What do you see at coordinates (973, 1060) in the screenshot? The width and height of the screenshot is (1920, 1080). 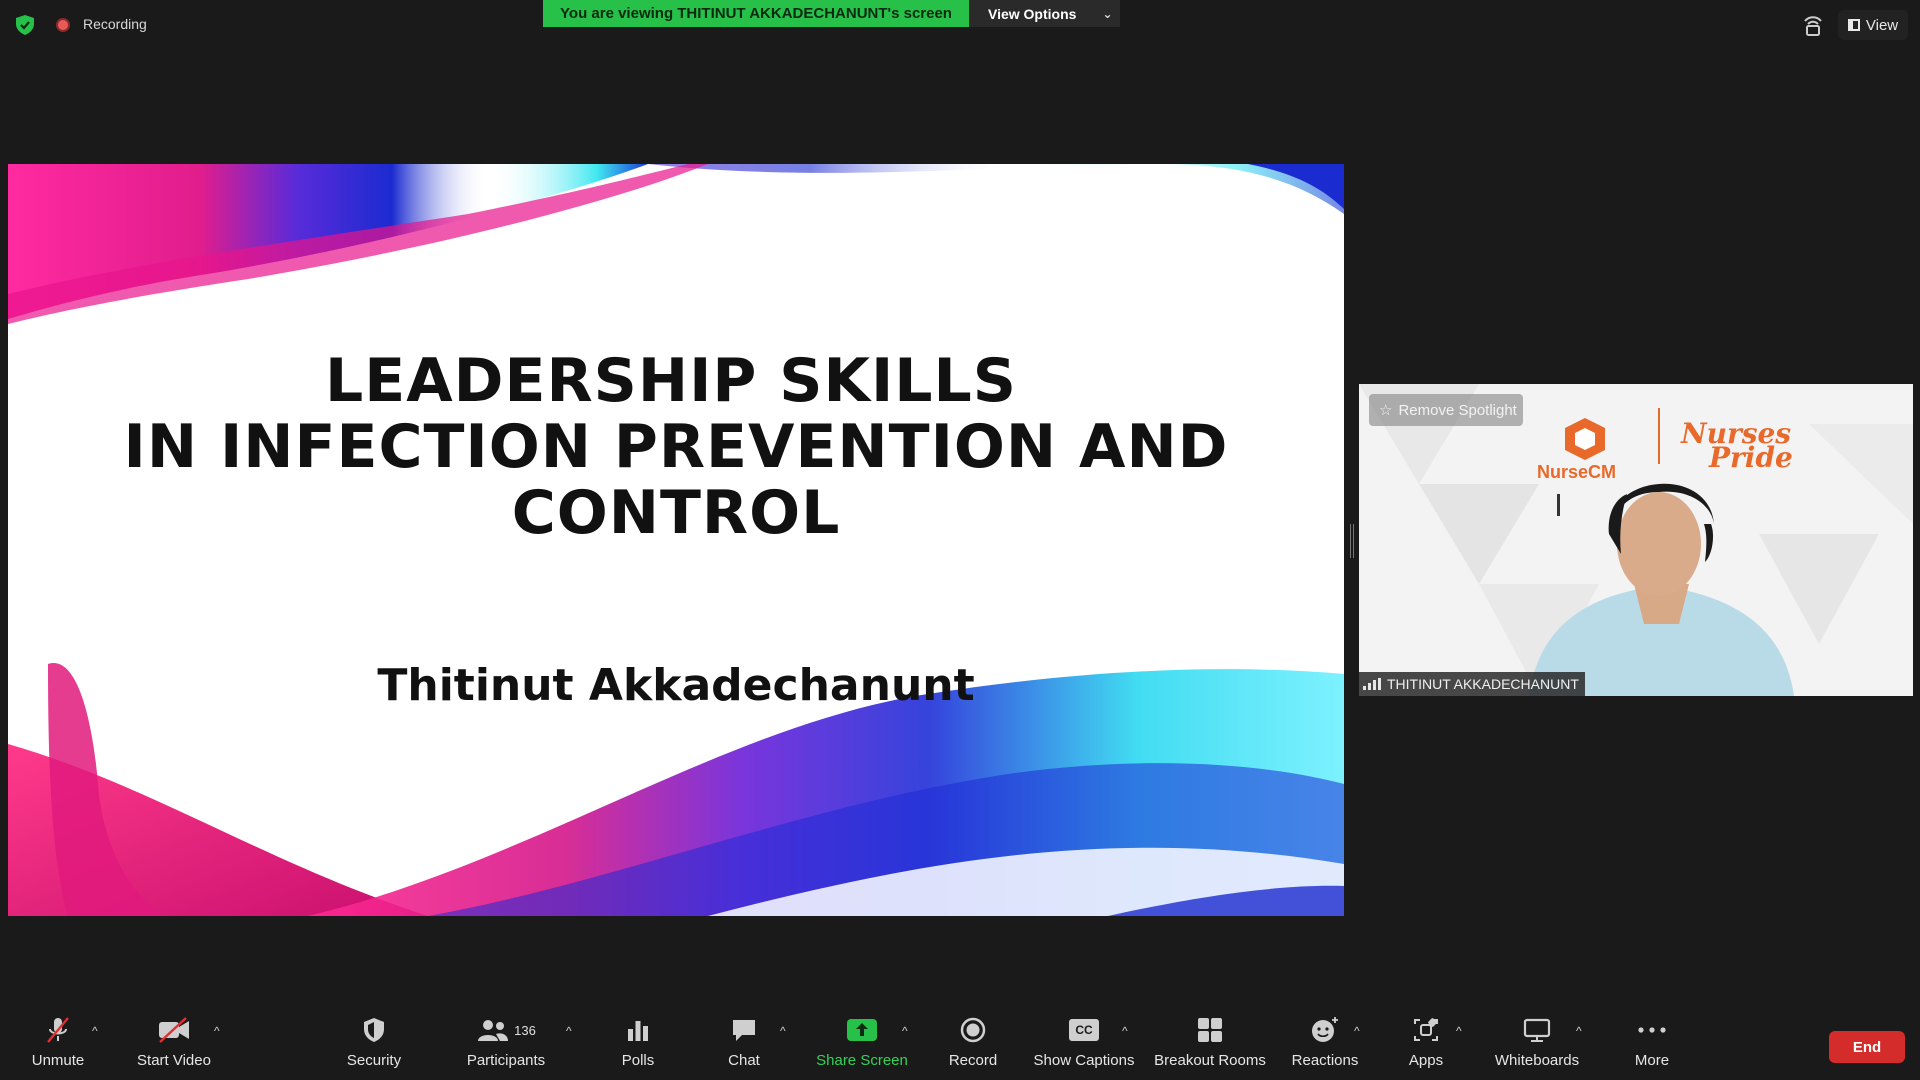 I see `record-label: Record` at bounding box center [973, 1060].